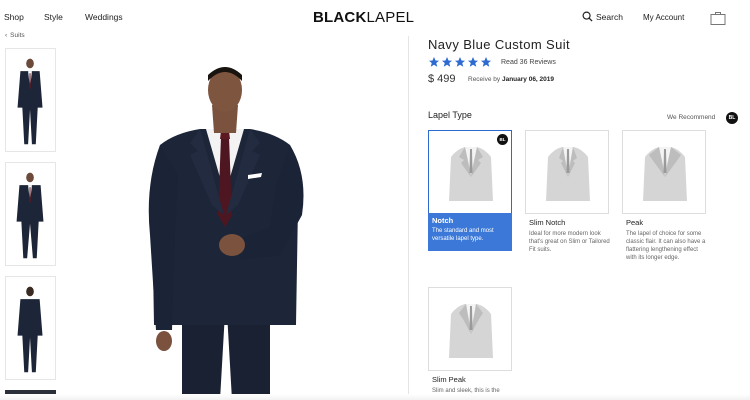 This screenshot has width=750, height=400. What do you see at coordinates (30, 328) in the screenshot?
I see `thumbnail-back` at bounding box center [30, 328].